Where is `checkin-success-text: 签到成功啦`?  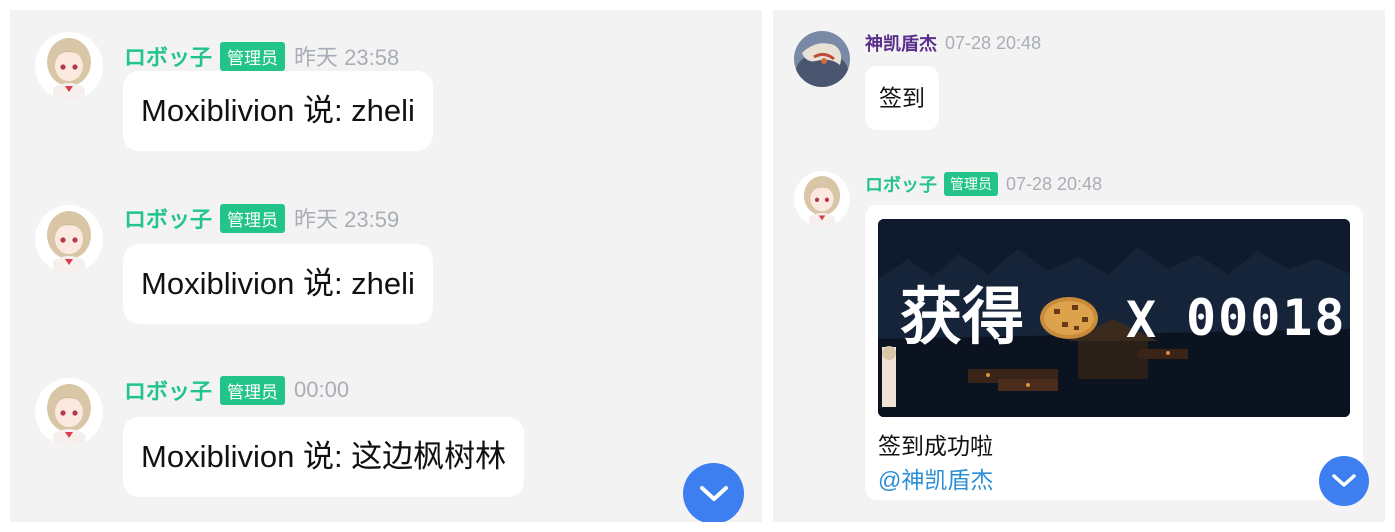 checkin-success-text: 签到成功啦 is located at coordinates (935, 446).